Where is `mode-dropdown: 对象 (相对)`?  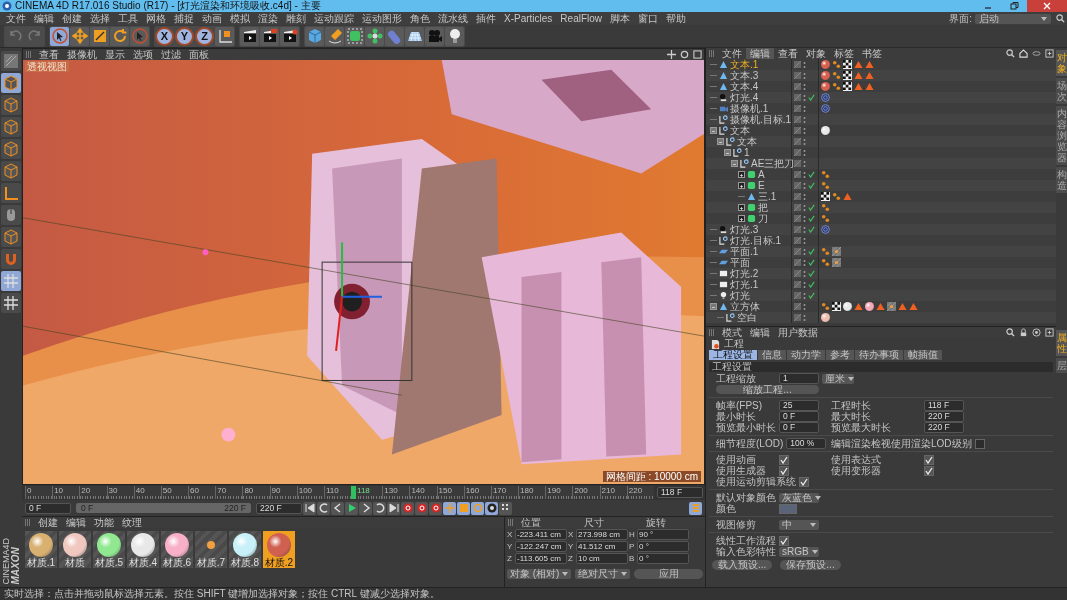
mode-dropdown: 对象 (相对) is located at coordinates (539, 573).